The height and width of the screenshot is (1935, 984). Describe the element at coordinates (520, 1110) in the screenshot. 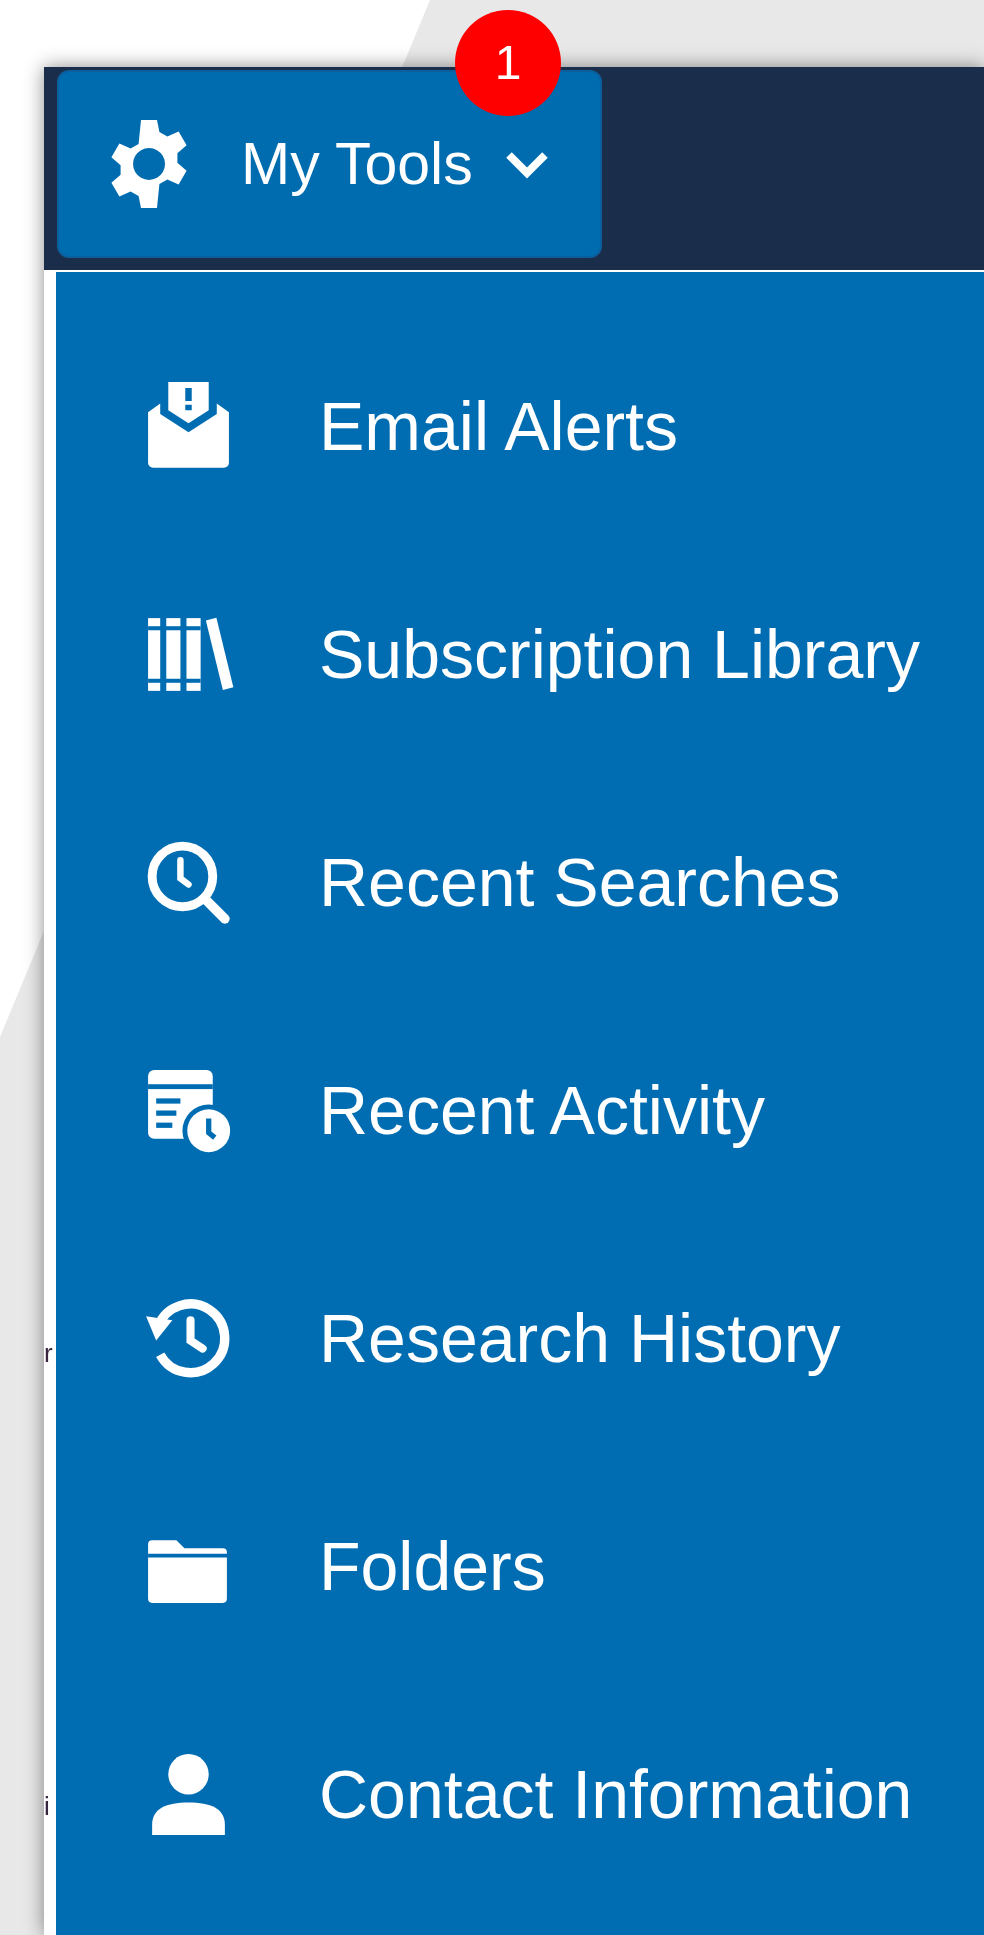

I see `menu-item: Recent Activity` at that location.